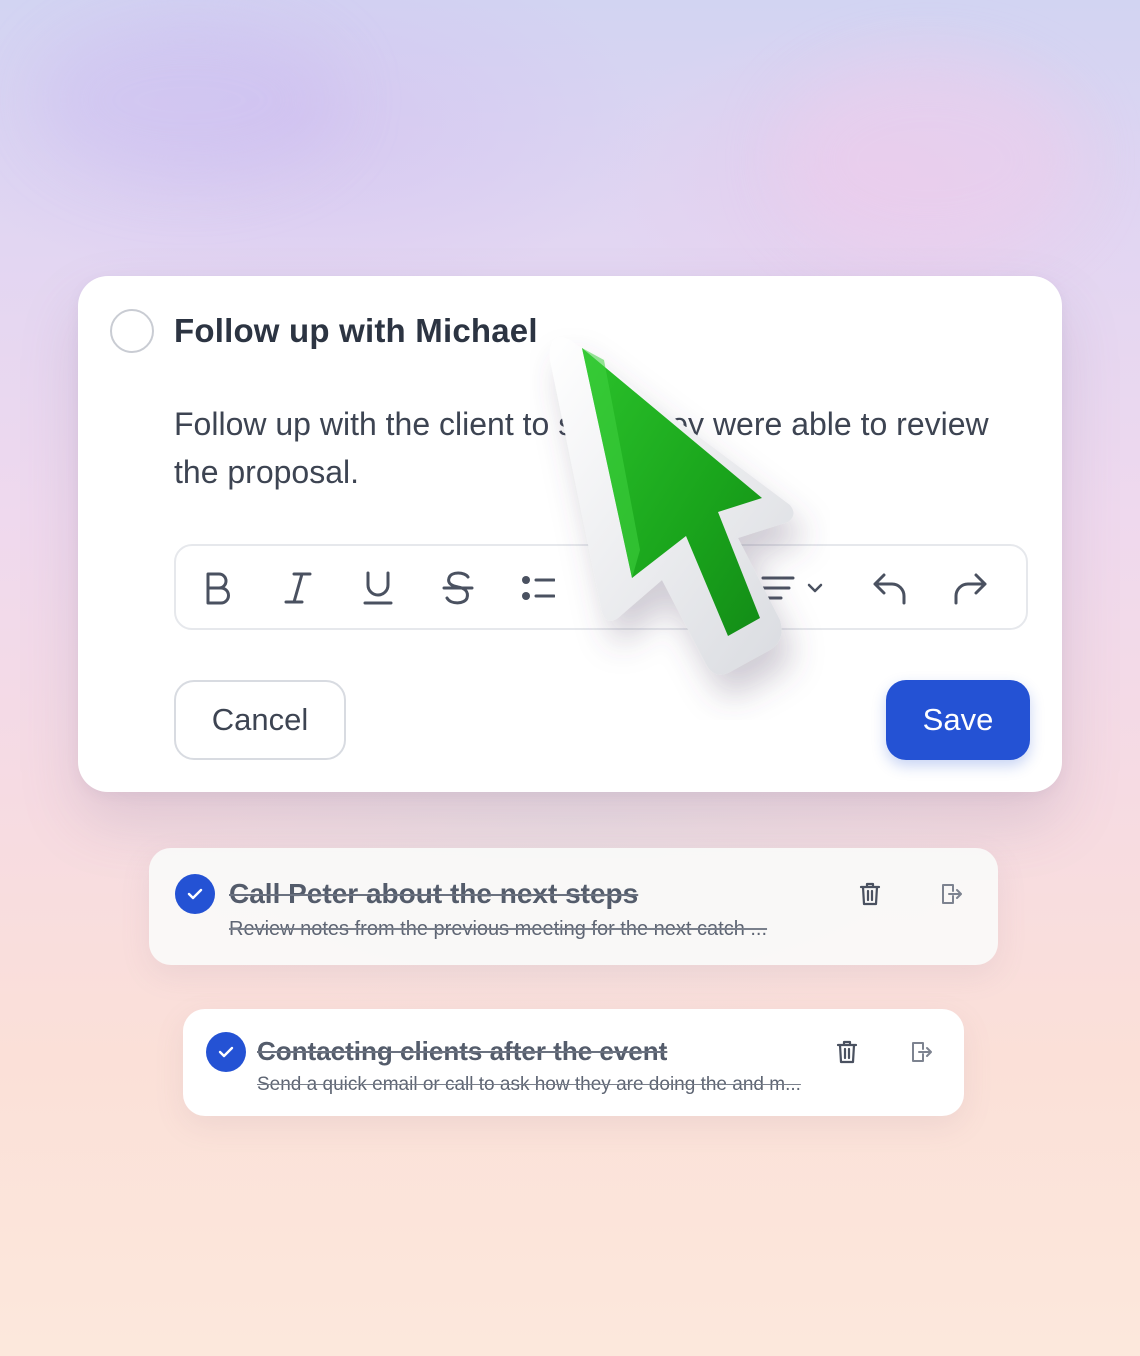 This screenshot has height=1356, width=1140. What do you see at coordinates (298, 588) in the screenshot?
I see `italic-icon` at bounding box center [298, 588].